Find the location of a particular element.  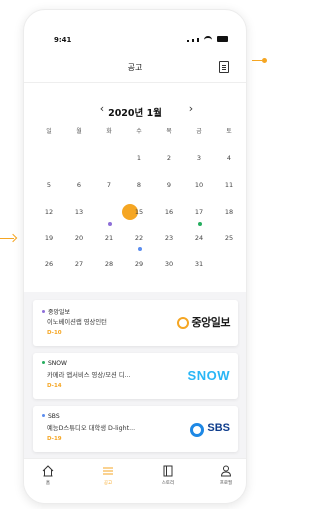

calendar-day: 17 is located at coordinates (199, 212).